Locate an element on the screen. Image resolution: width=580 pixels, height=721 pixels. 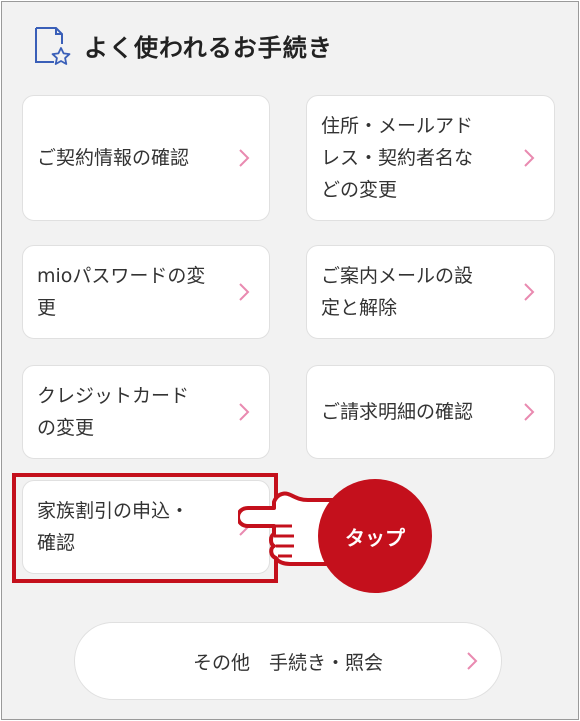
section-title: よく使われるお手続き is located at coordinates (208, 47).